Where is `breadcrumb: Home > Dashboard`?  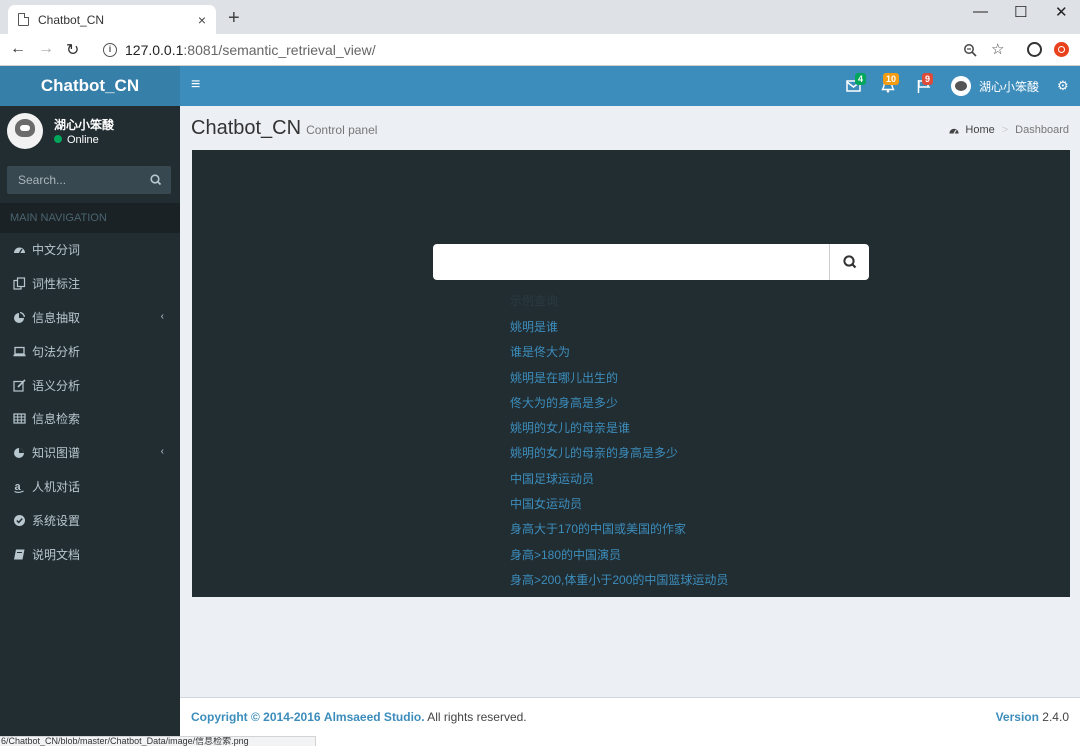
breadcrumb: Home > Dashboard is located at coordinates (1008, 130).